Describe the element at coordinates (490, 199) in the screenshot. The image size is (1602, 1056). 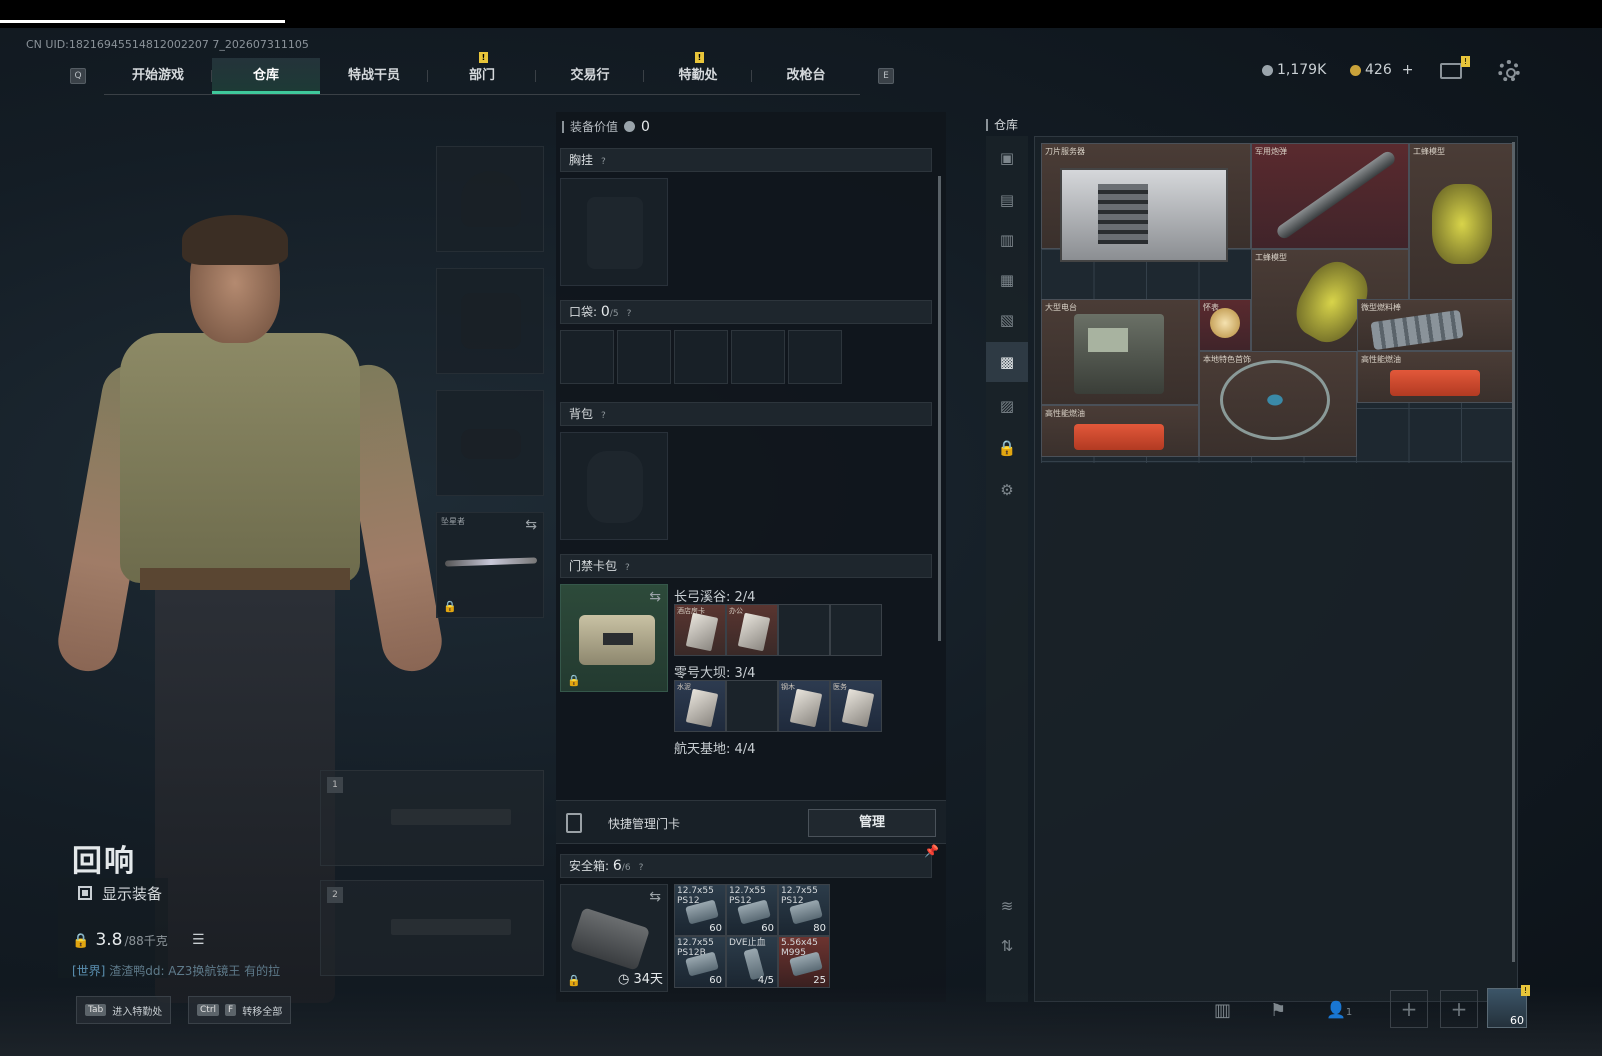
I see `helmet-slot` at that location.